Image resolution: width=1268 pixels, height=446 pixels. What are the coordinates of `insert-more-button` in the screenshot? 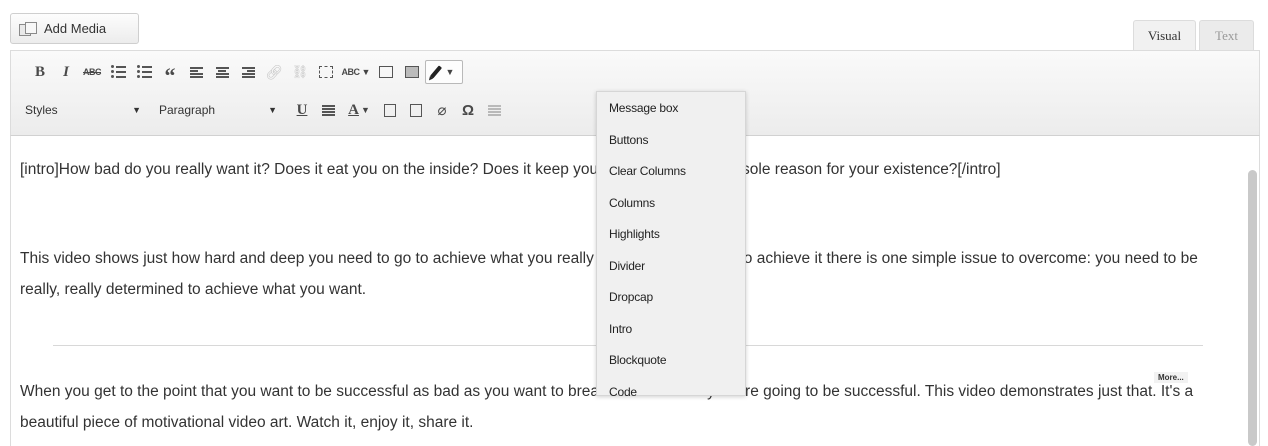 It's located at (326, 72).